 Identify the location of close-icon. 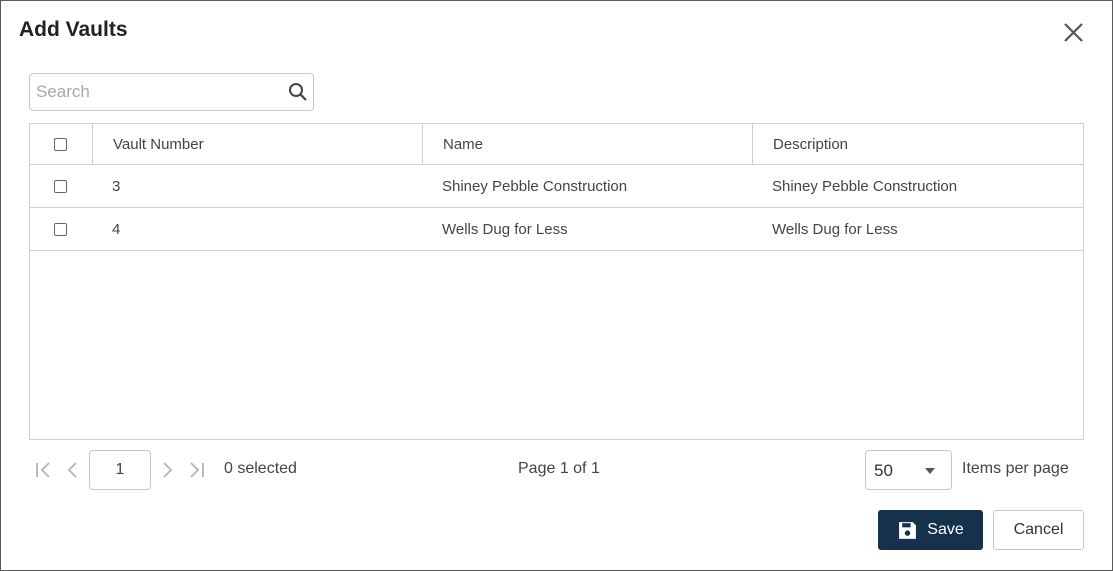
(1073, 32).